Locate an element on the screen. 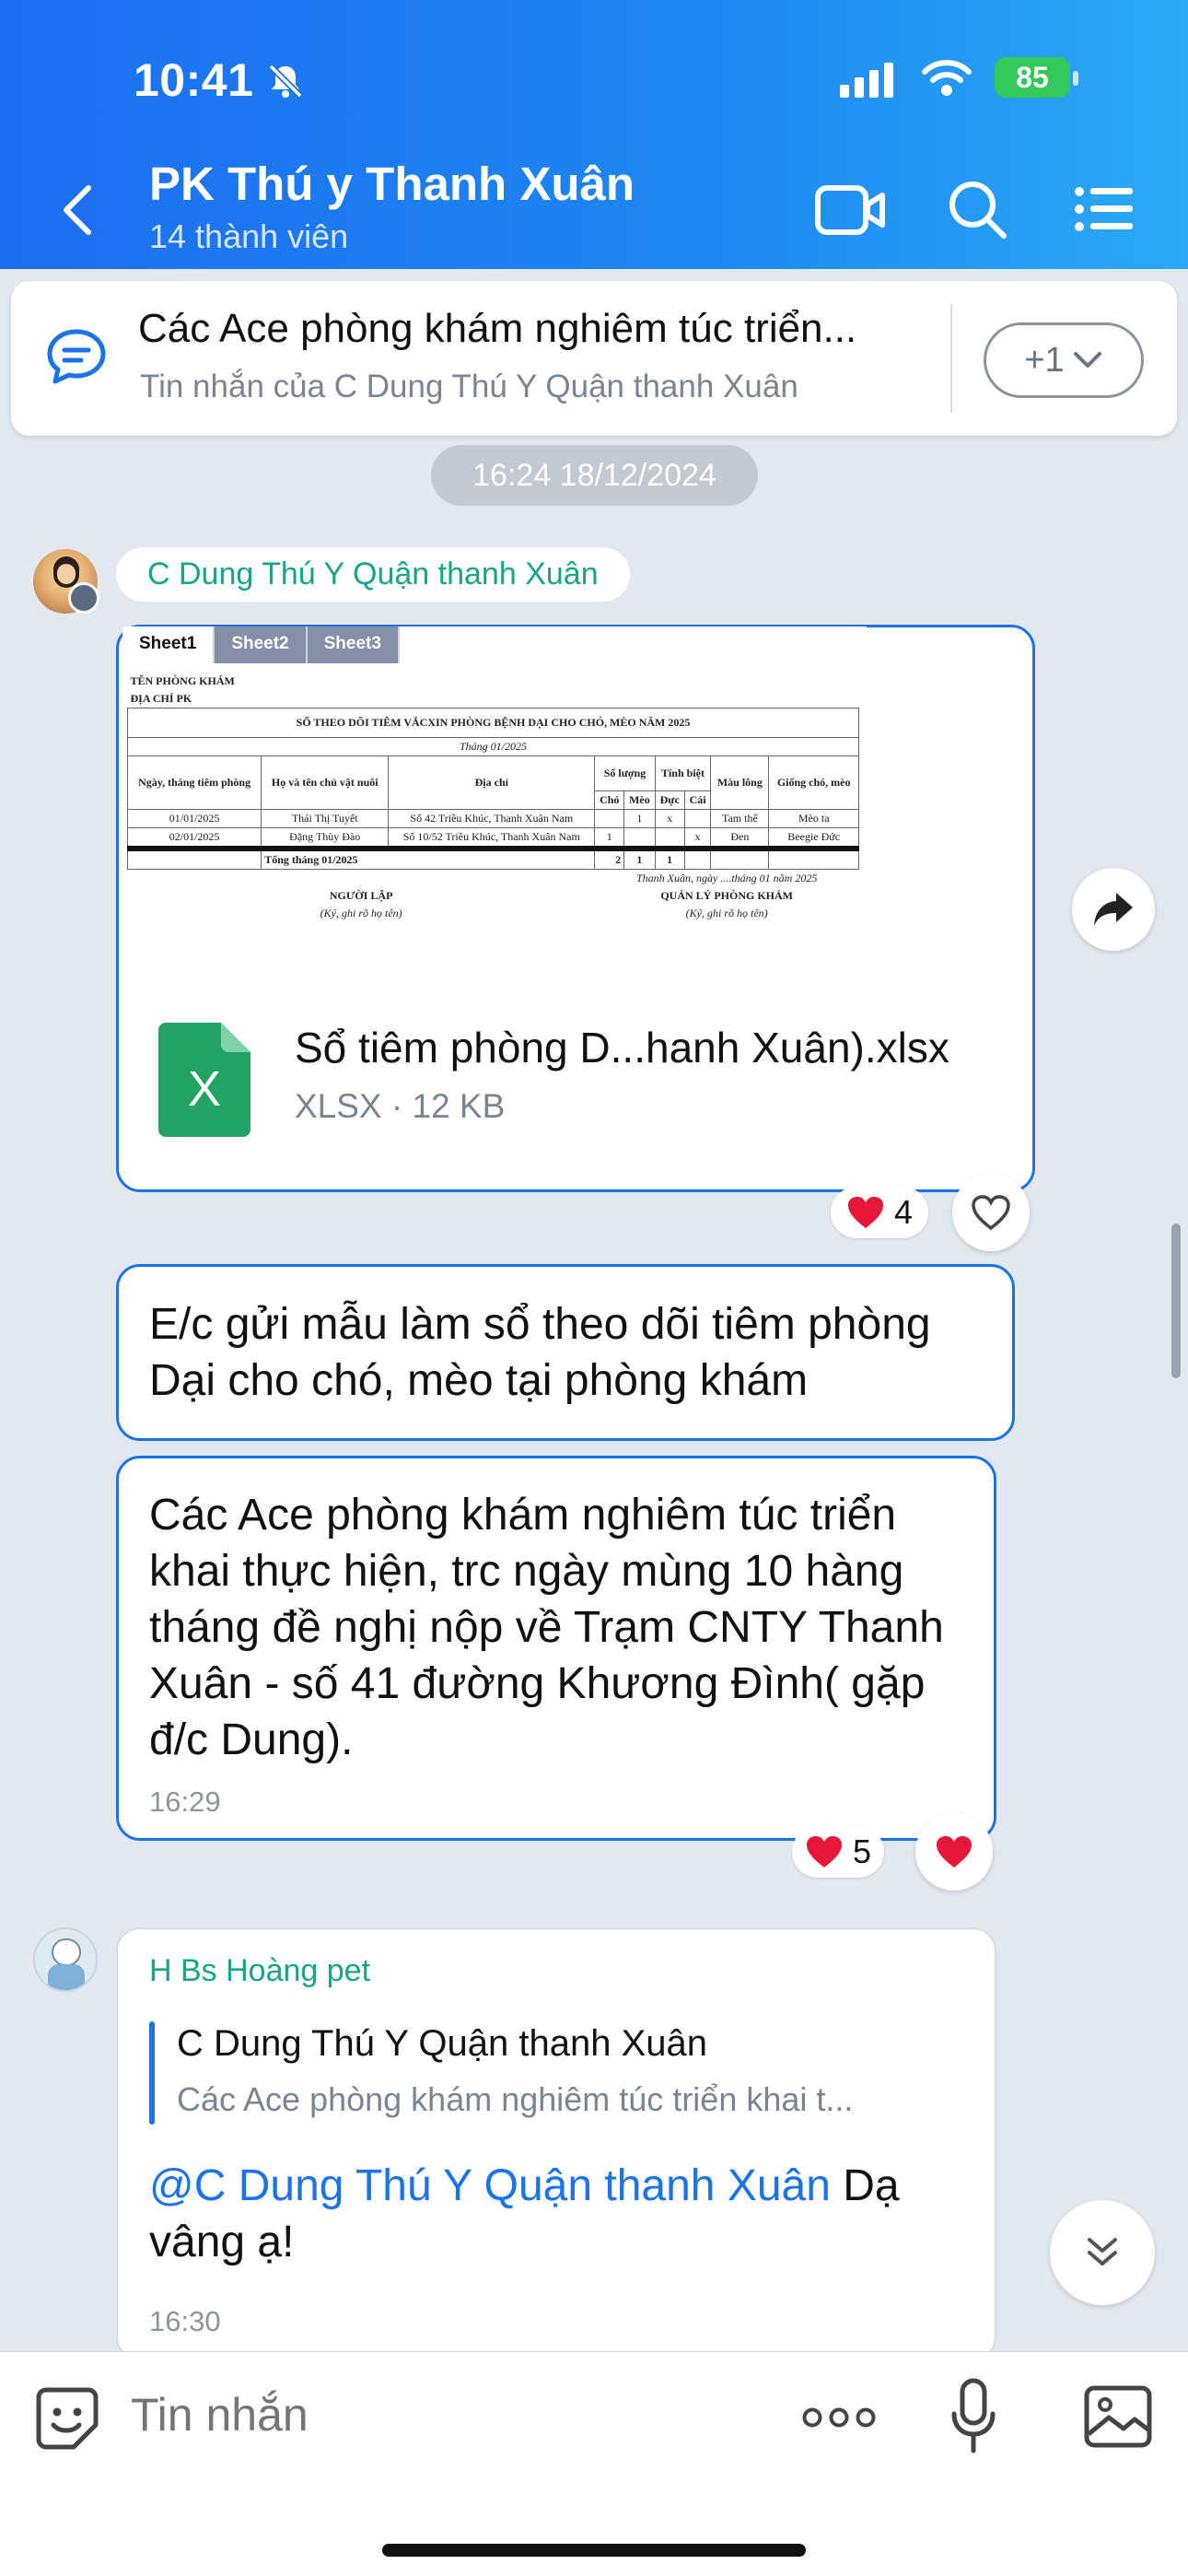  col-header: Giống chó, mèo is located at coordinates (813, 782).